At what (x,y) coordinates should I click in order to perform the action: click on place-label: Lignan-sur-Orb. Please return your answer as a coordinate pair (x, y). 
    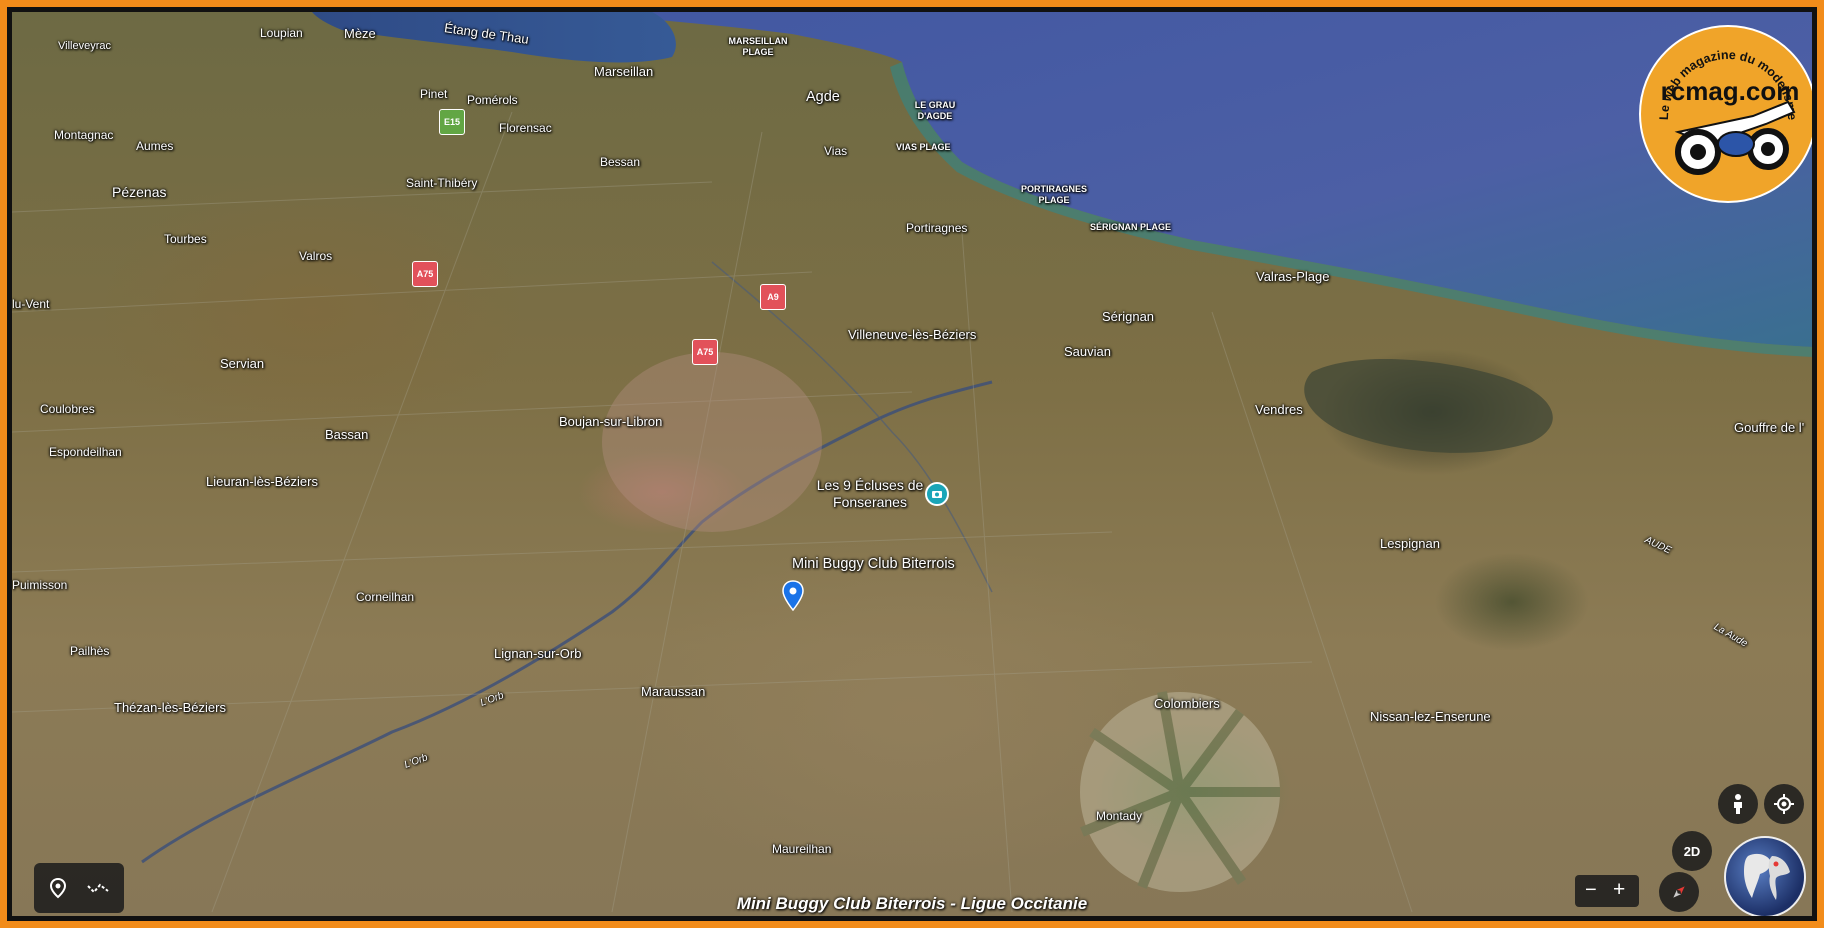
    Looking at the image, I should click on (538, 653).